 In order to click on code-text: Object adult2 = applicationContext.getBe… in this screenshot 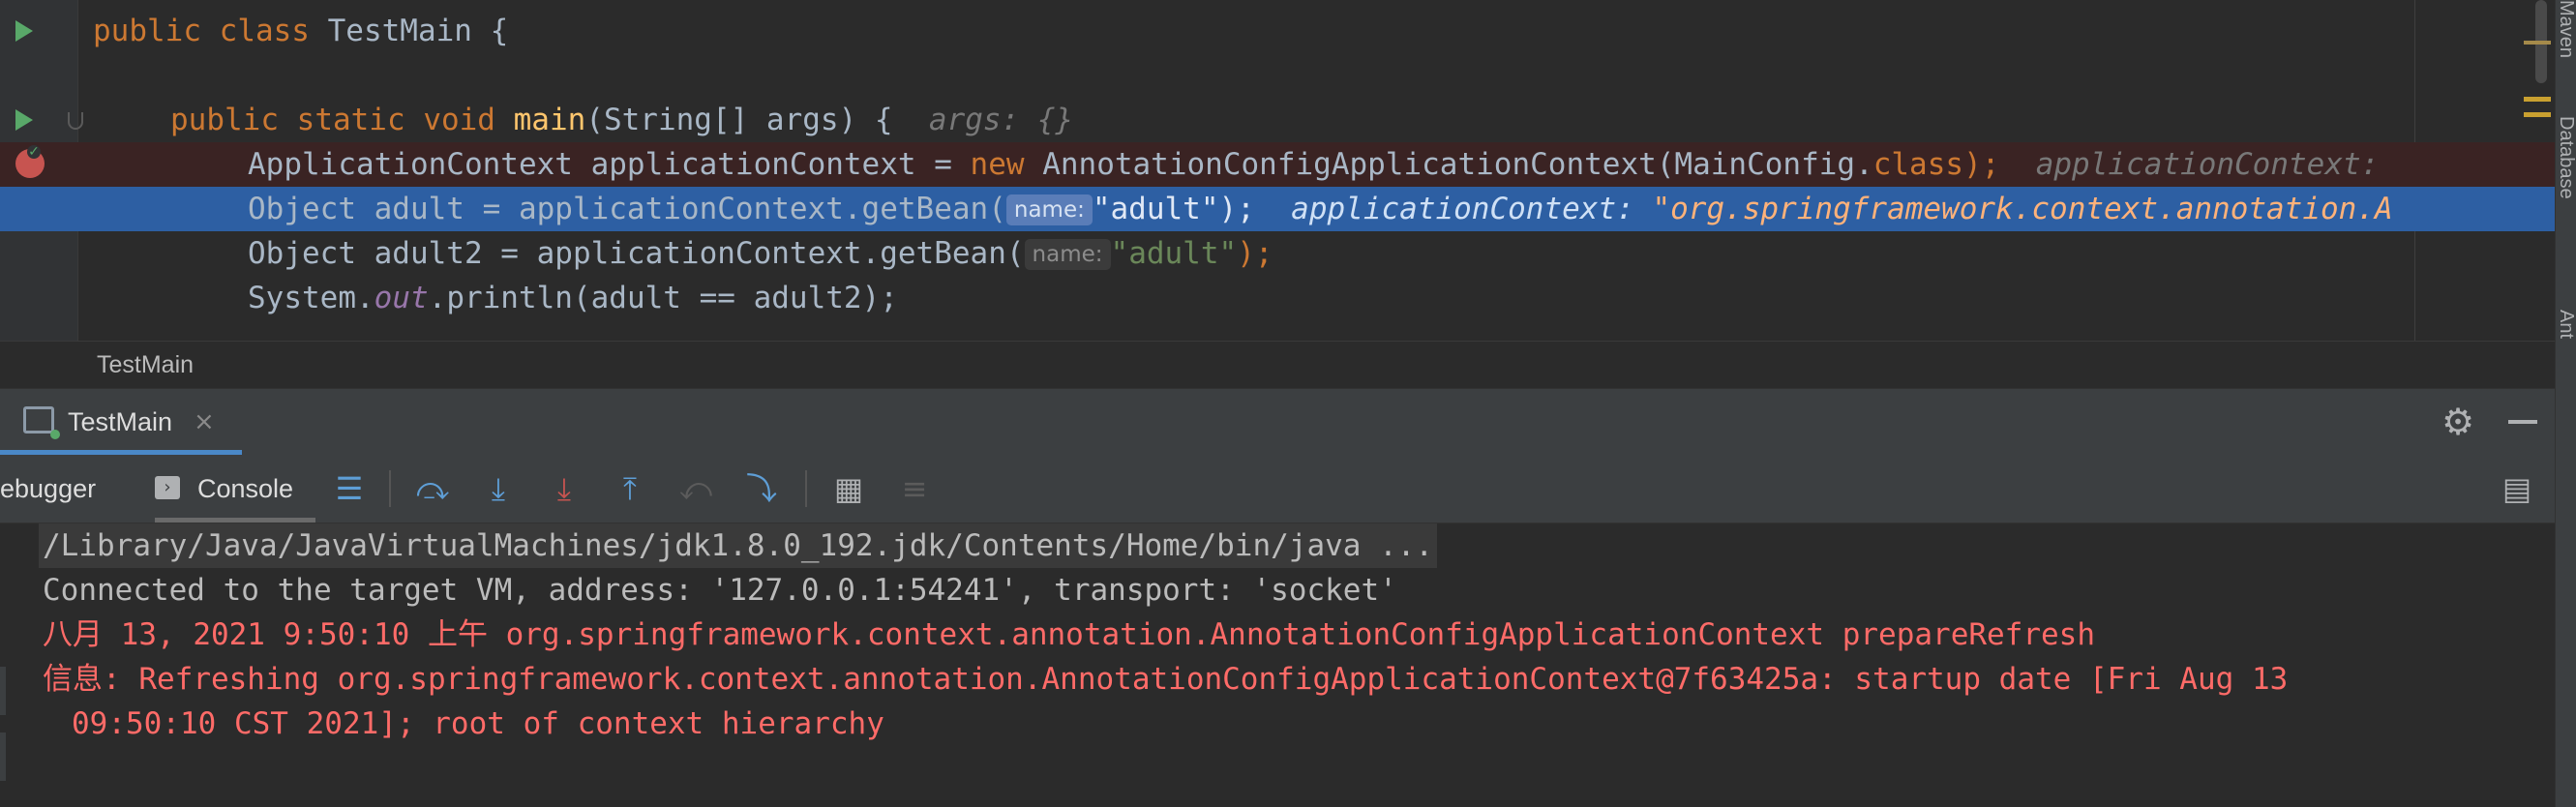, I will do `click(636, 253)`.